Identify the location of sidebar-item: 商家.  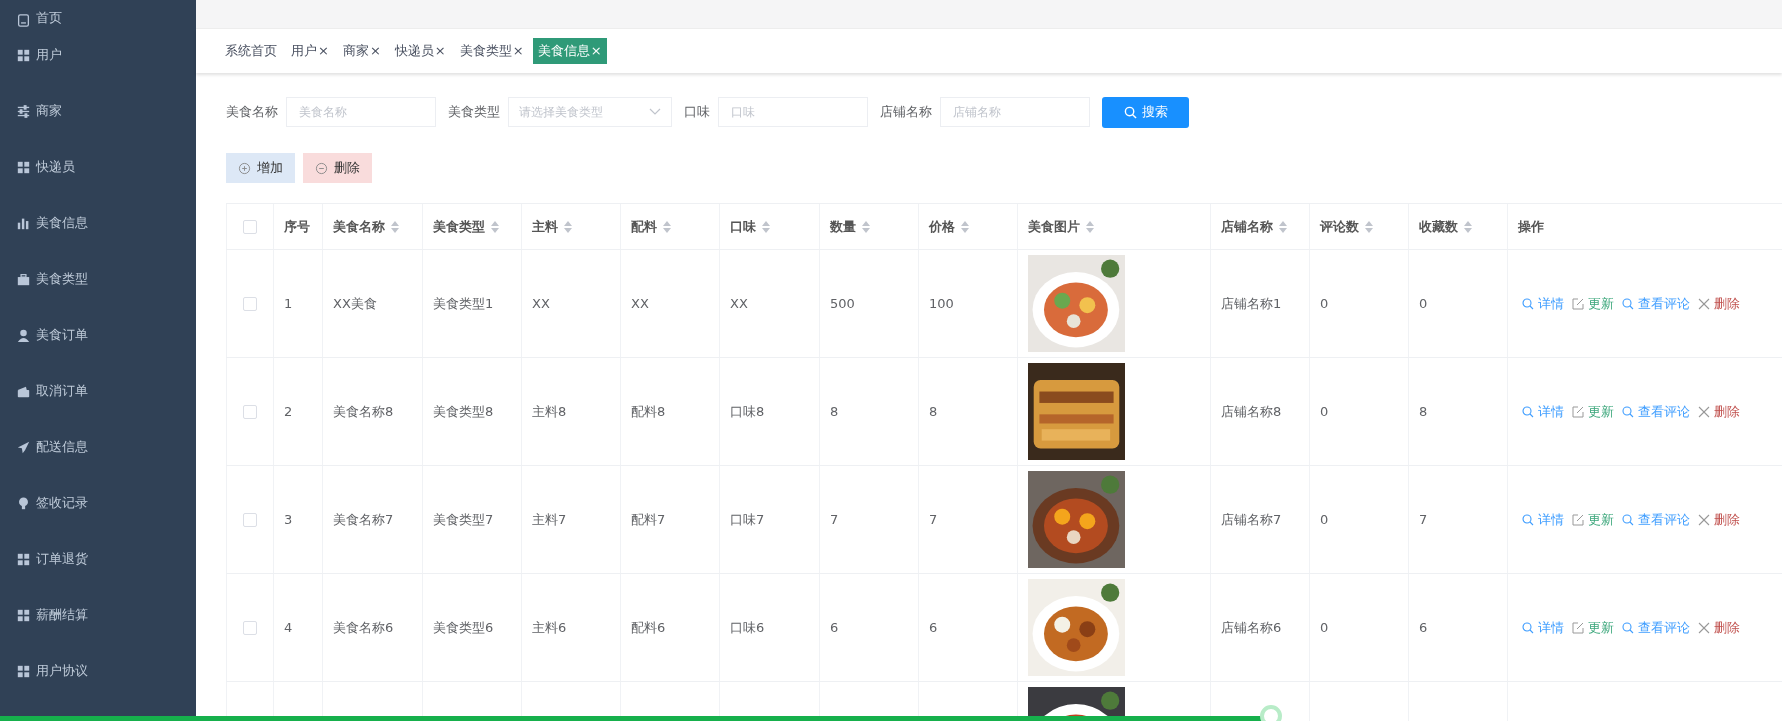
(98, 111).